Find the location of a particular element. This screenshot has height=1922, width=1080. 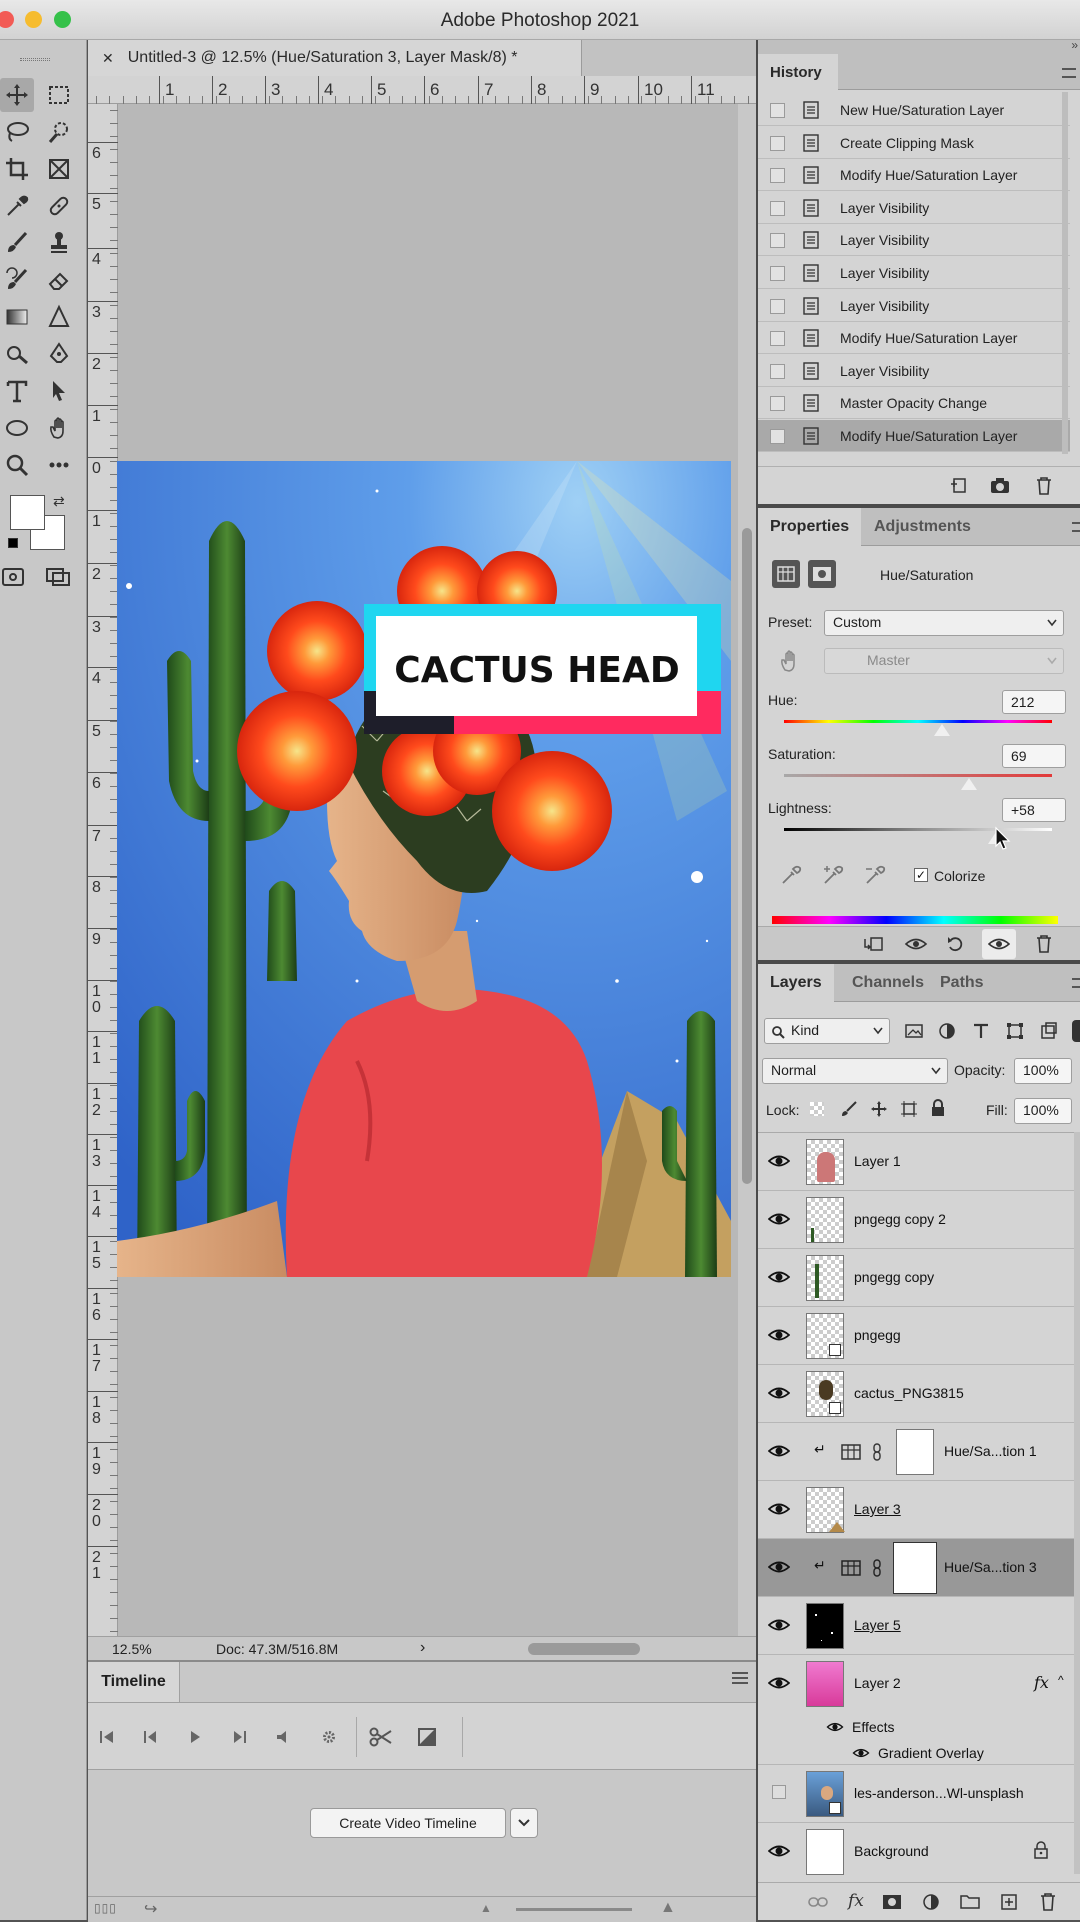

layer-row-layer-2: Layer 2 fx ^ Effects Gradient Overlay is located at coordinates (919, 1710).